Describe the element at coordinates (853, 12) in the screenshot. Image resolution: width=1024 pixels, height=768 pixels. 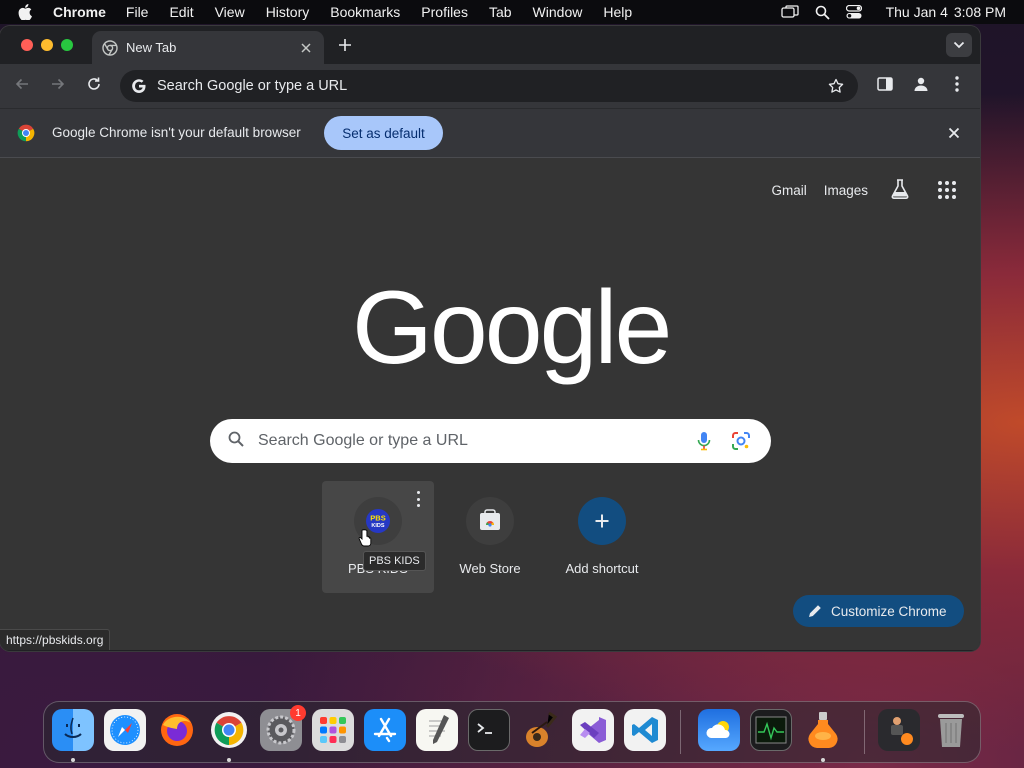
I see `control-center-icon` at that location.